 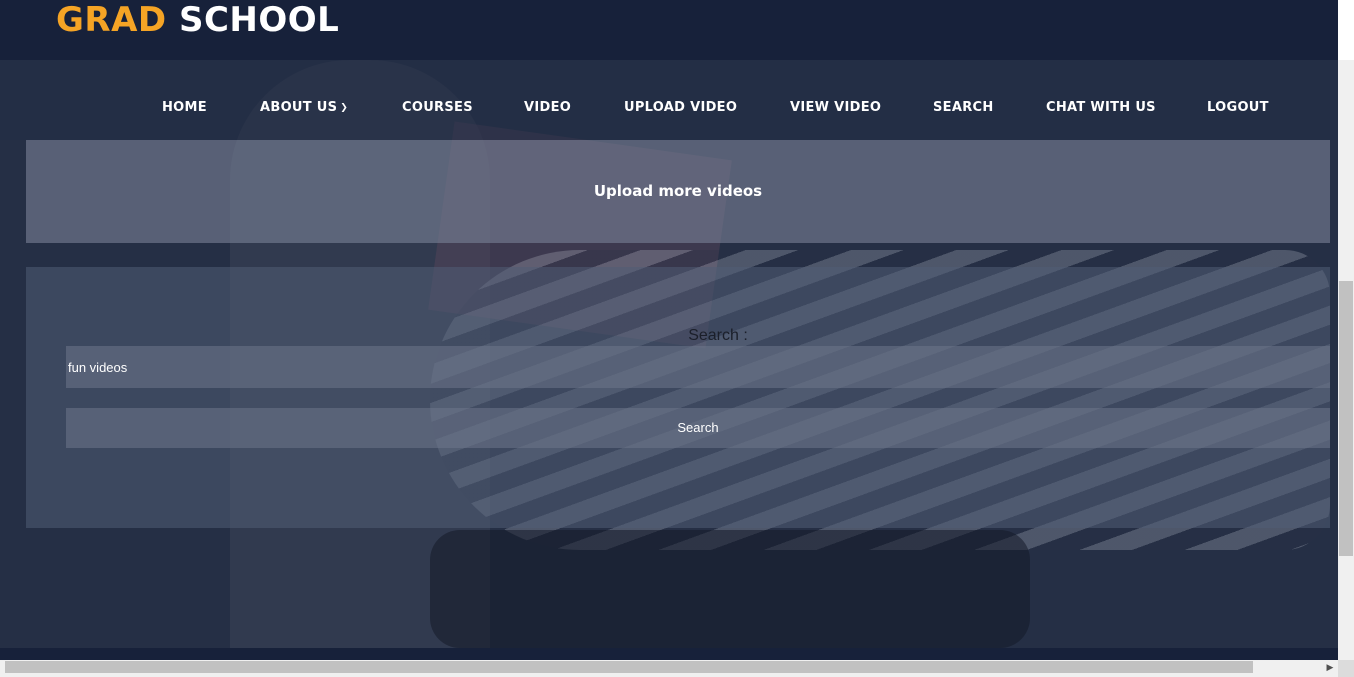 What do you see at coordinates (698, 367) in the screenshot?
I see `search-input` at bounding box center [698, 367].